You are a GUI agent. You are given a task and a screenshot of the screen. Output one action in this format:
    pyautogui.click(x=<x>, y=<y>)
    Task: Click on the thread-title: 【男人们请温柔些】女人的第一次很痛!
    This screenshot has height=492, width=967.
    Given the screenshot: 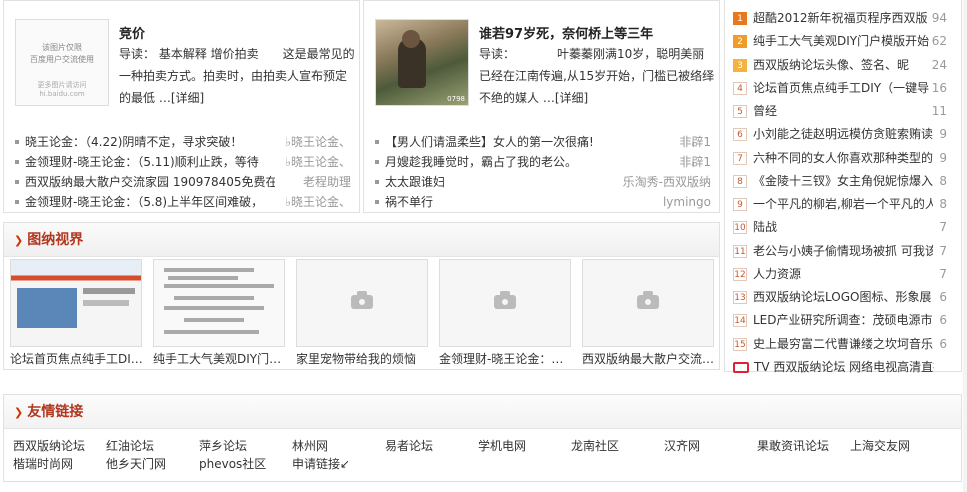 What is the action you would take?
    pyautogui.click(x=489, y=142)
    